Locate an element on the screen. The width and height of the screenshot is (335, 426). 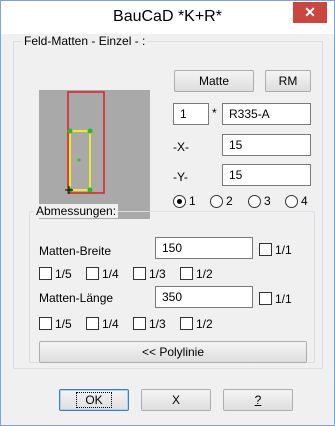
cancel-x-button: X is located at coordinates (176, 400).